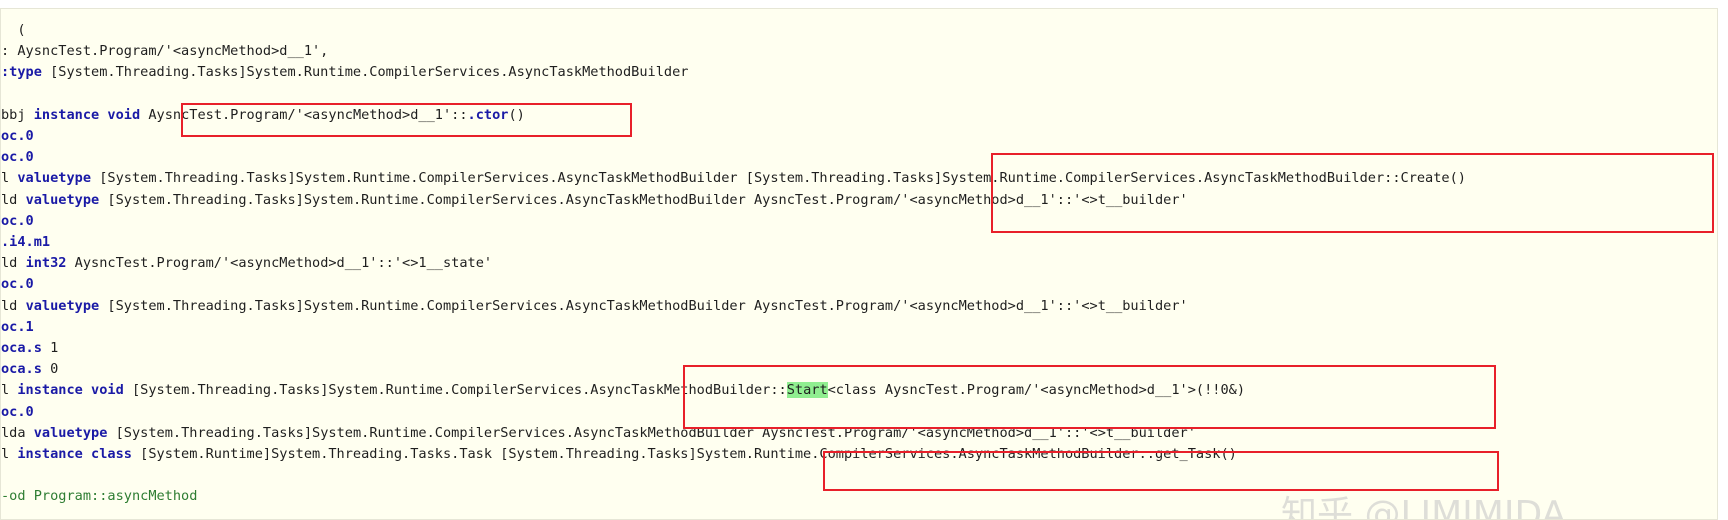 The image size is (1728, 520). I want to click on code-text: 1, so click(50, 348).